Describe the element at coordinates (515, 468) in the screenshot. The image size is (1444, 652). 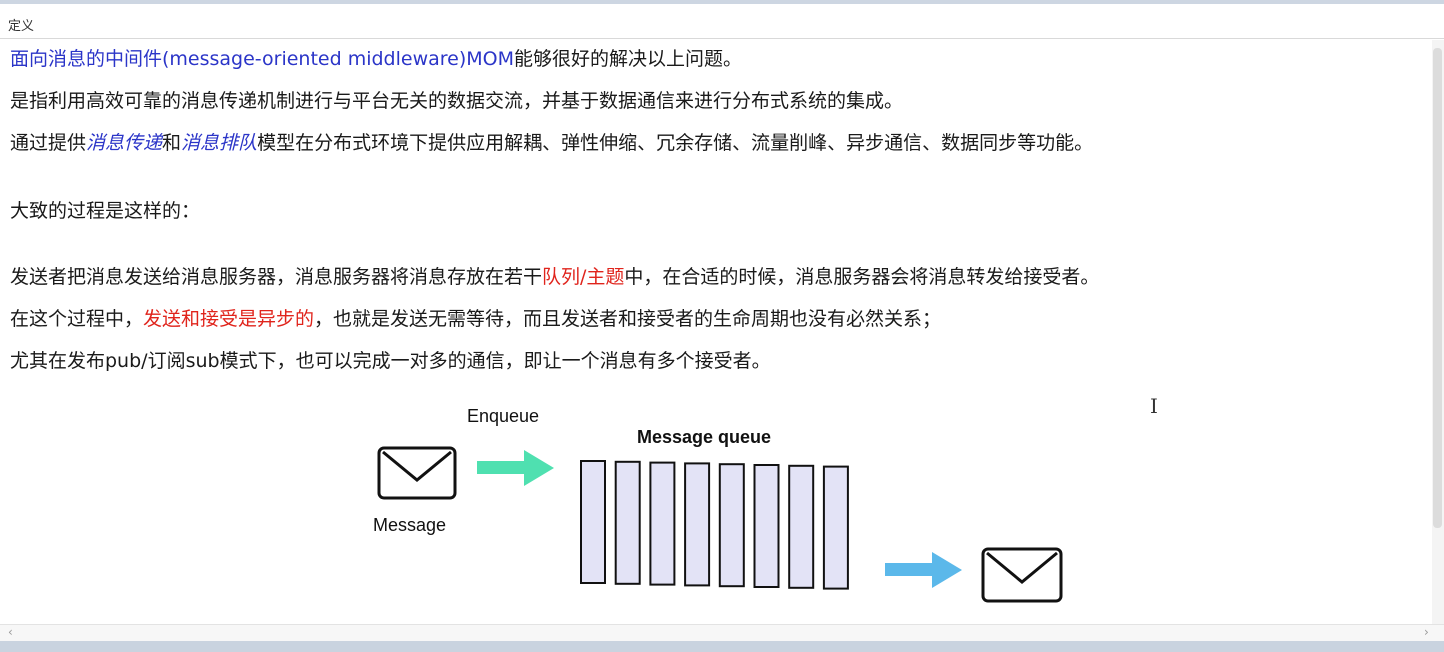
I see `enqueue-arrow-icon` at that location.